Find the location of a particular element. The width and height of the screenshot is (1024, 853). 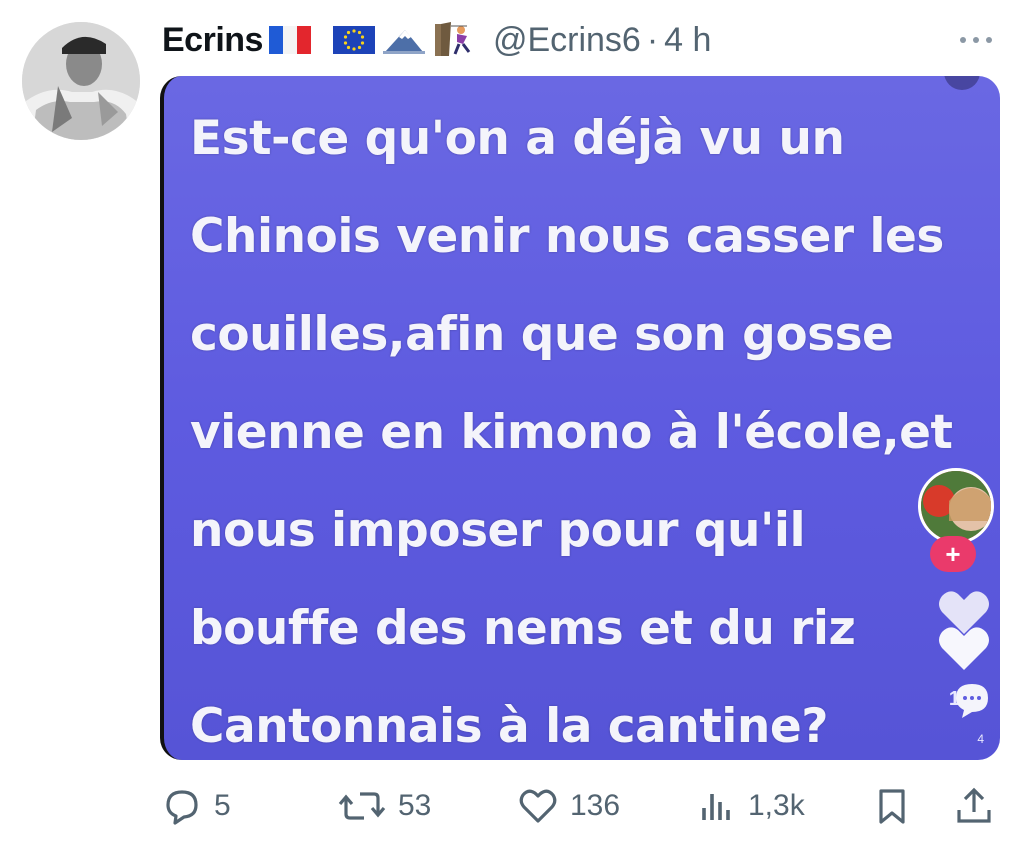

share-icon is located at coordinates (974, 805).